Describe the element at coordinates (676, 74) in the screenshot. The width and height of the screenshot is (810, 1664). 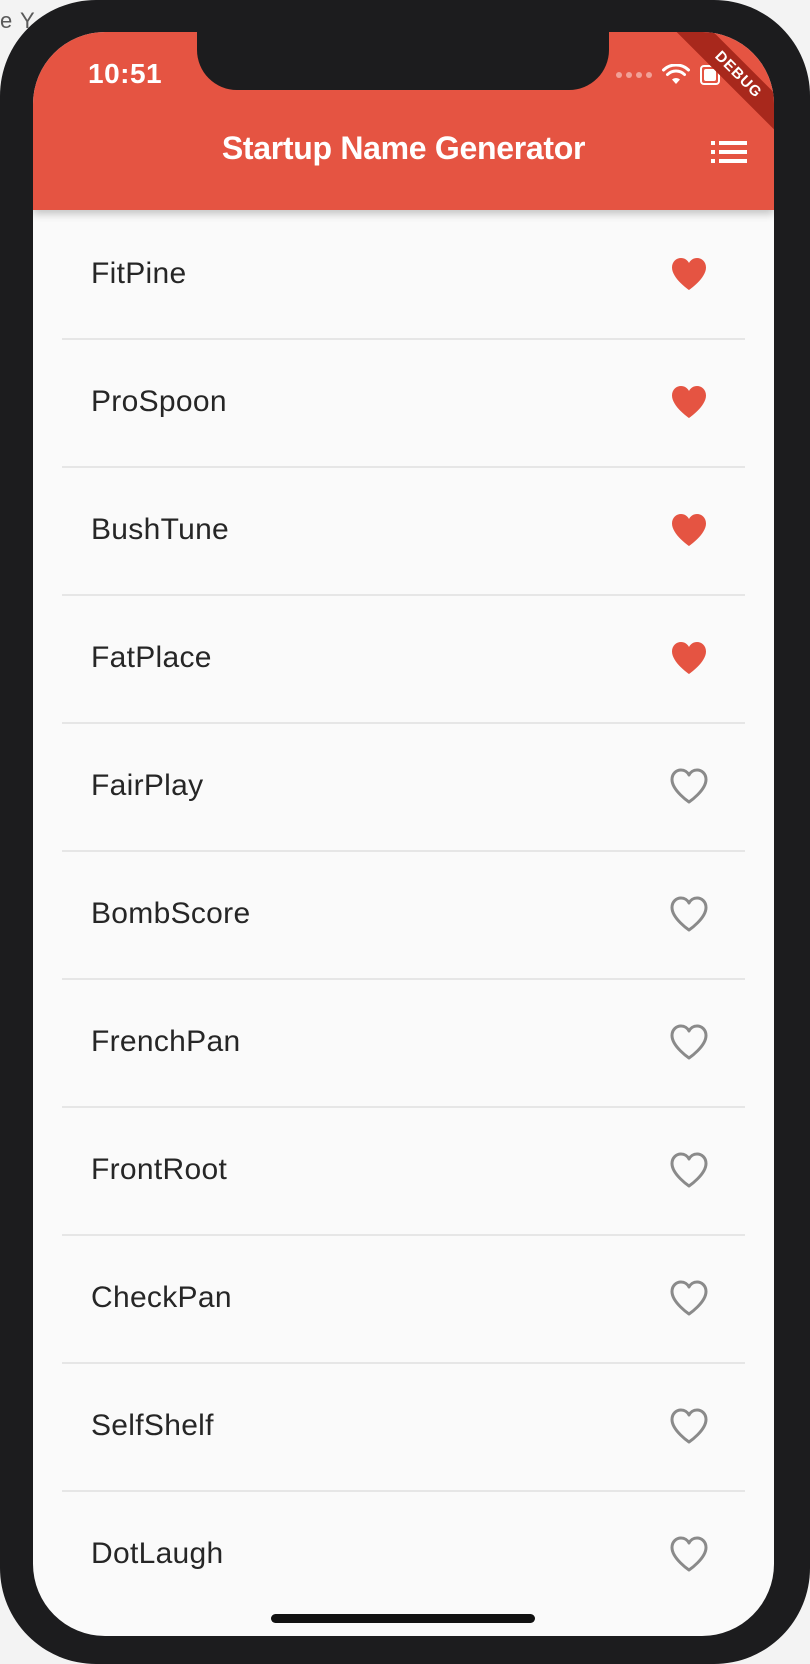
I see `wifi-icon` at that location.